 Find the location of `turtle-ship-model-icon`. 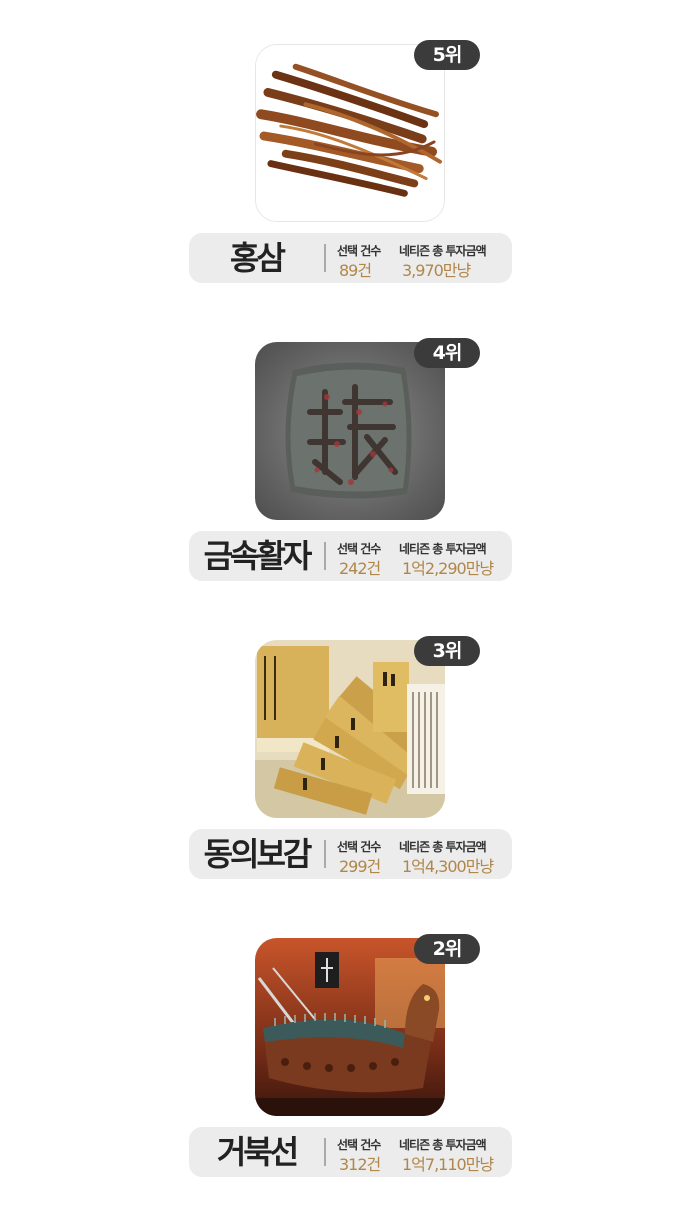

turtle-ship-model-icon is located at coordinates (350, 1027).